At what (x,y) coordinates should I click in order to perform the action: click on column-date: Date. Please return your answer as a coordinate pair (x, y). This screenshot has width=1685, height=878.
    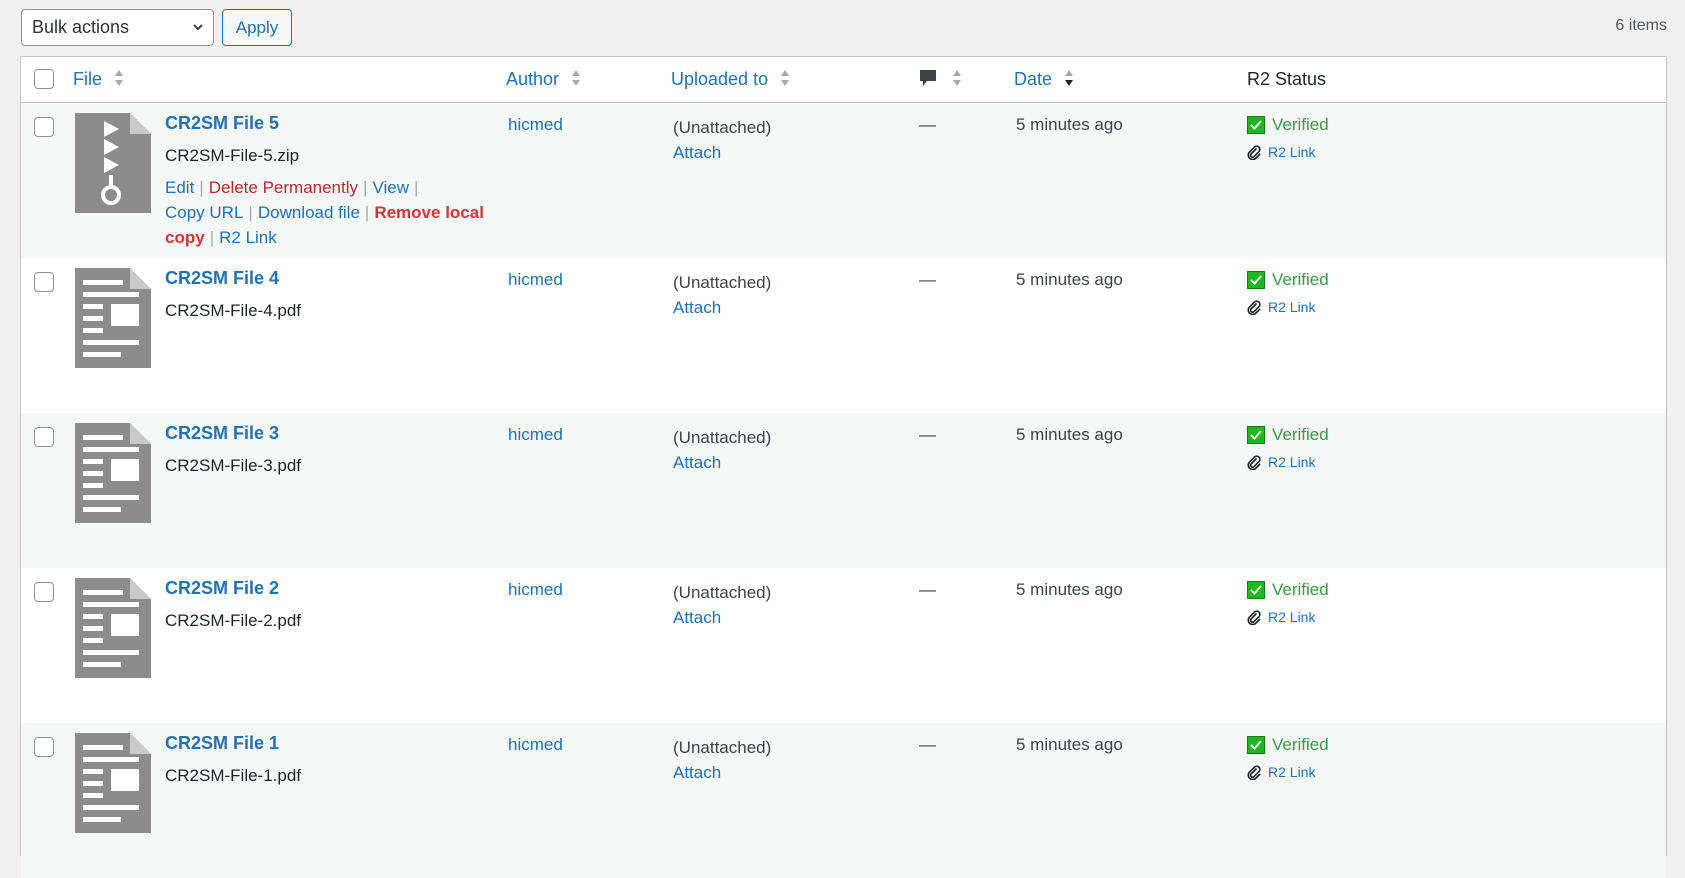
    Looking at the image, I should click on (1044, 79).